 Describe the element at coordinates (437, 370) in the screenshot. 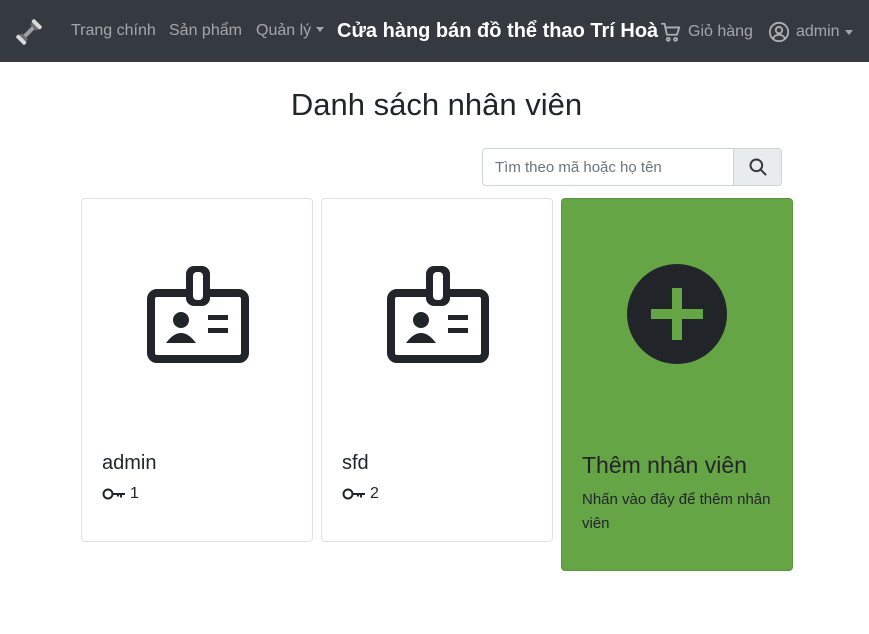

I see `employee-card: sfd 2` at that location.